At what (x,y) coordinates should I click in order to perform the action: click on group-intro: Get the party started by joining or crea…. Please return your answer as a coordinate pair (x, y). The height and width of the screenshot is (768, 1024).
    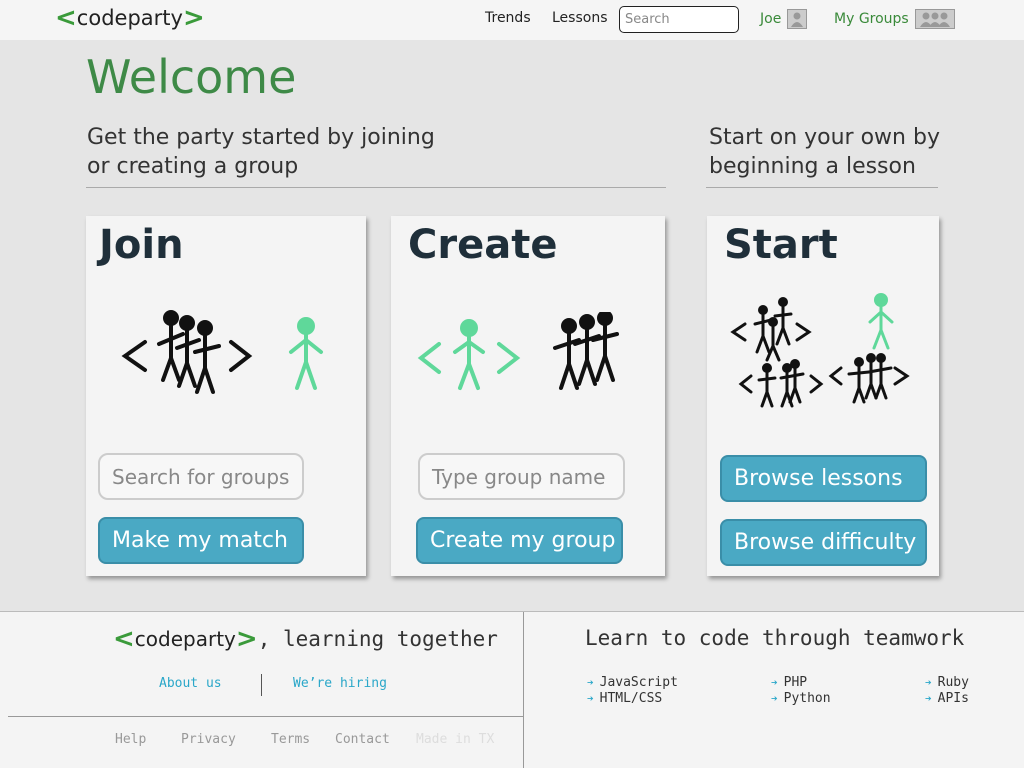
    Looking at the image, I should click on (261, 152).